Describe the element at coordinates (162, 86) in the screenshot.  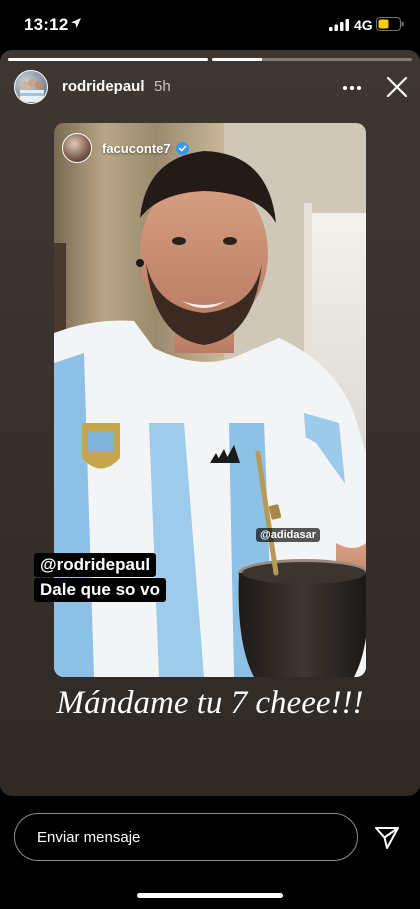
I see `story-time-ago: 5h` at that location.